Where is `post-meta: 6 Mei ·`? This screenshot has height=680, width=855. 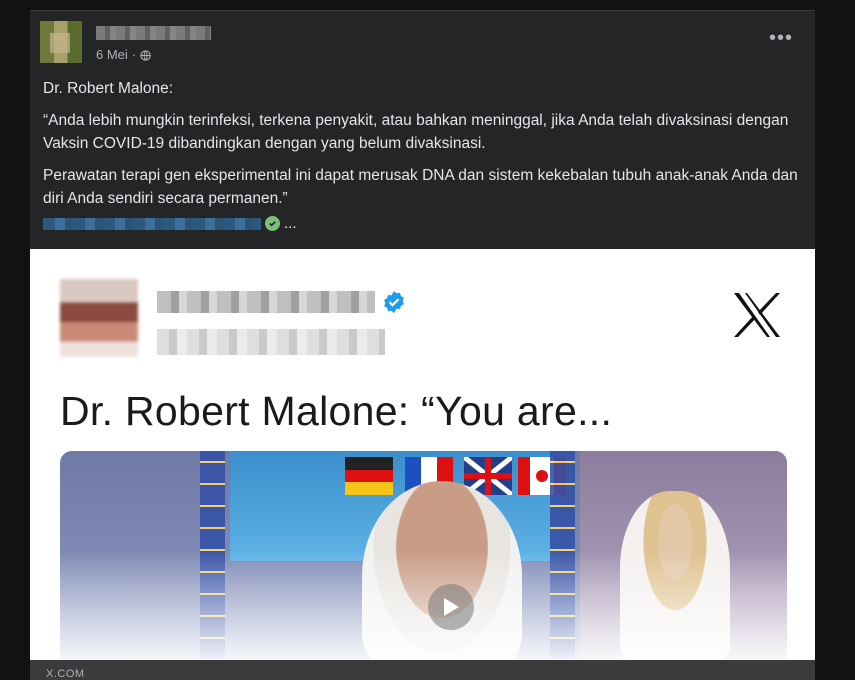
post-meta: 6 Mei · is located at coordinates (123, 54).